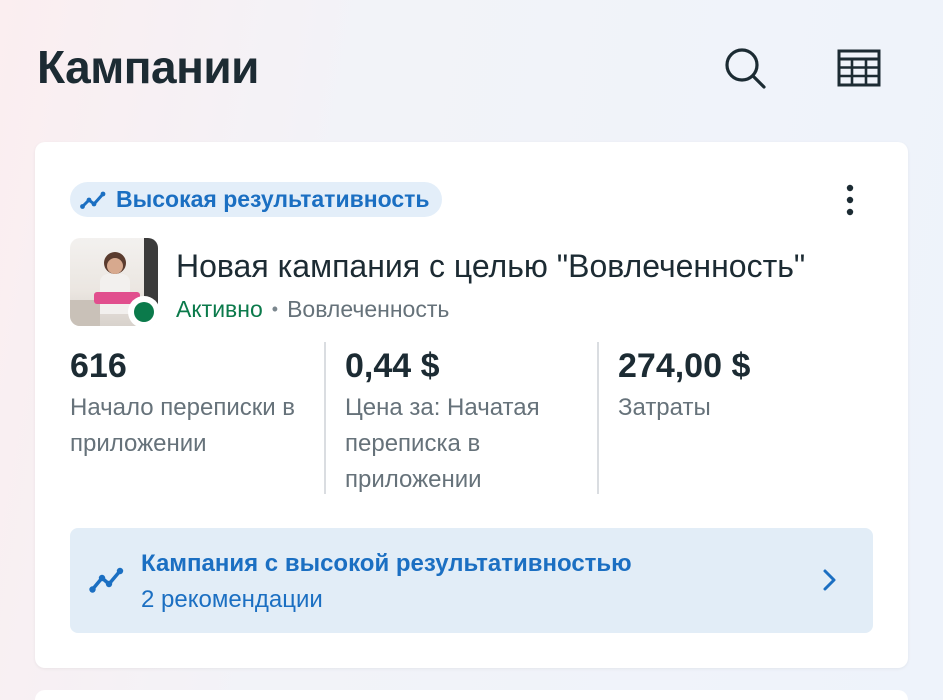  Describe the element at coordinates (115, 283) in the screenshot. I see `campaign-thumbnail` at that location.